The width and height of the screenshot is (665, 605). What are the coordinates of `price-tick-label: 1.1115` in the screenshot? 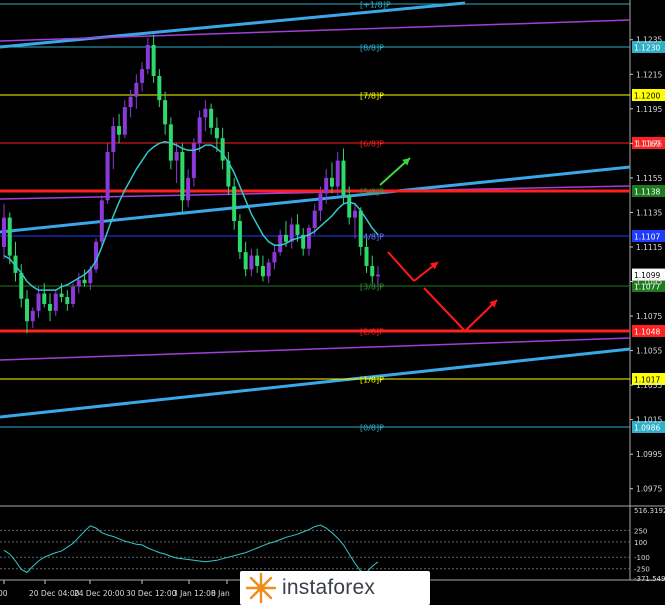 It's located at (649, 247).